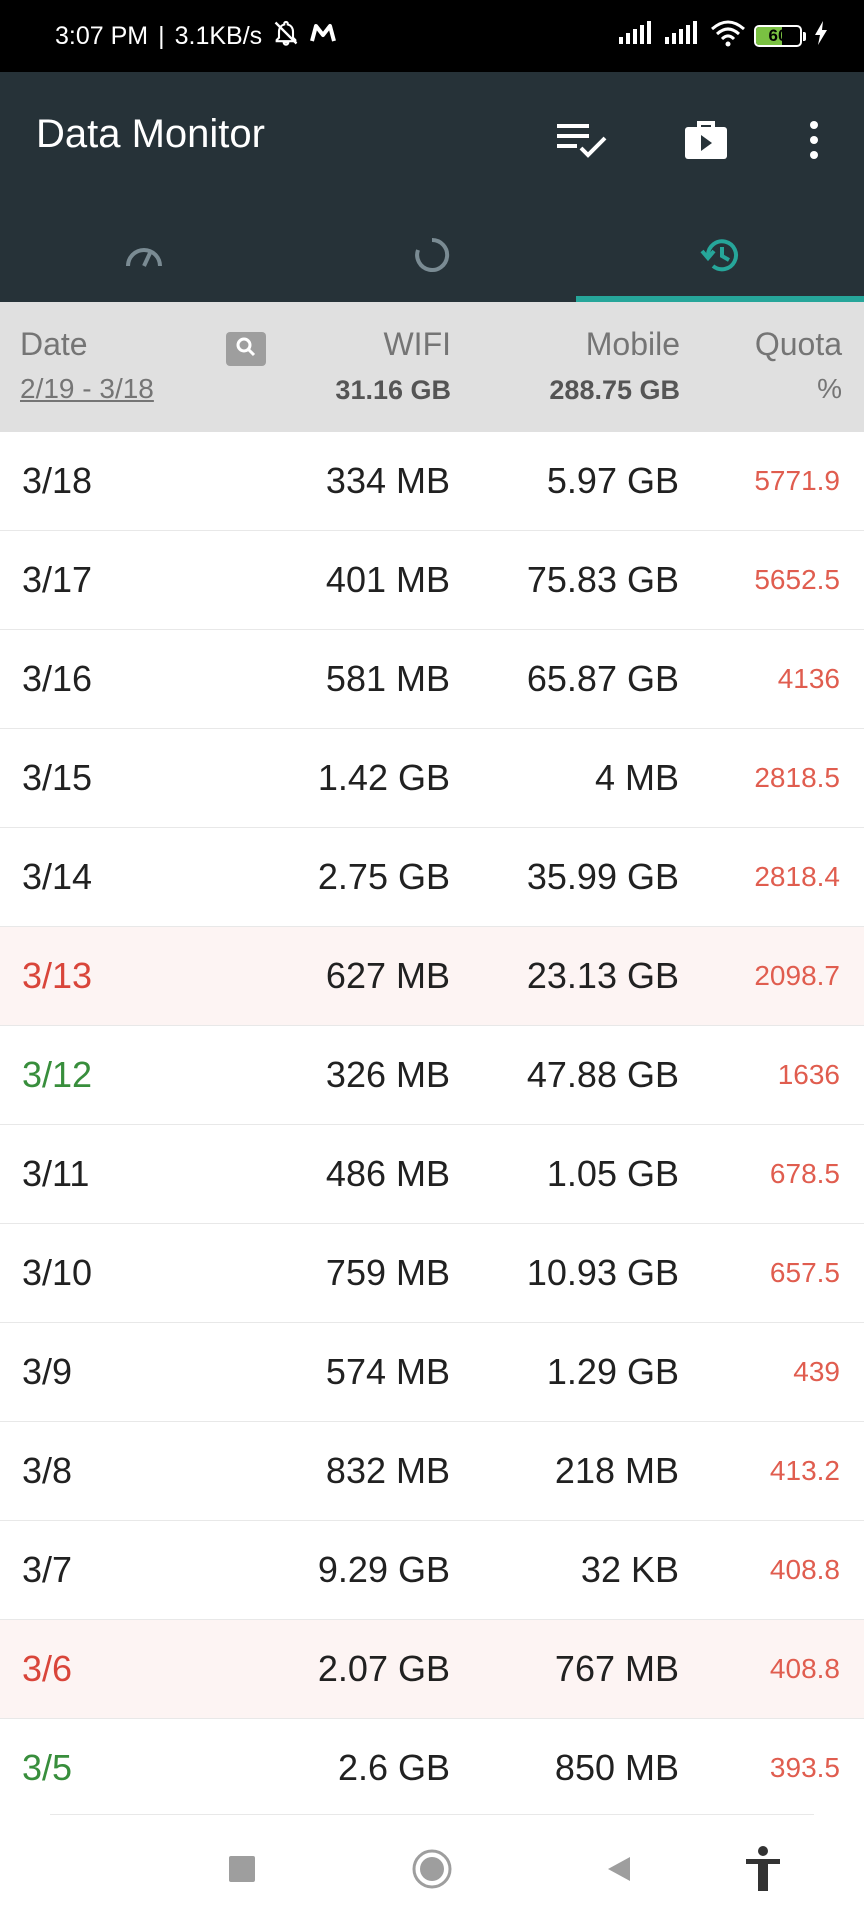 The height and width of the screenshot is (1920, 864). Describe the element at coordinates (432, 1174) in the screenshot. I see `table-row: 3/11 486 MB 1.05 GB 678.5` at that location.